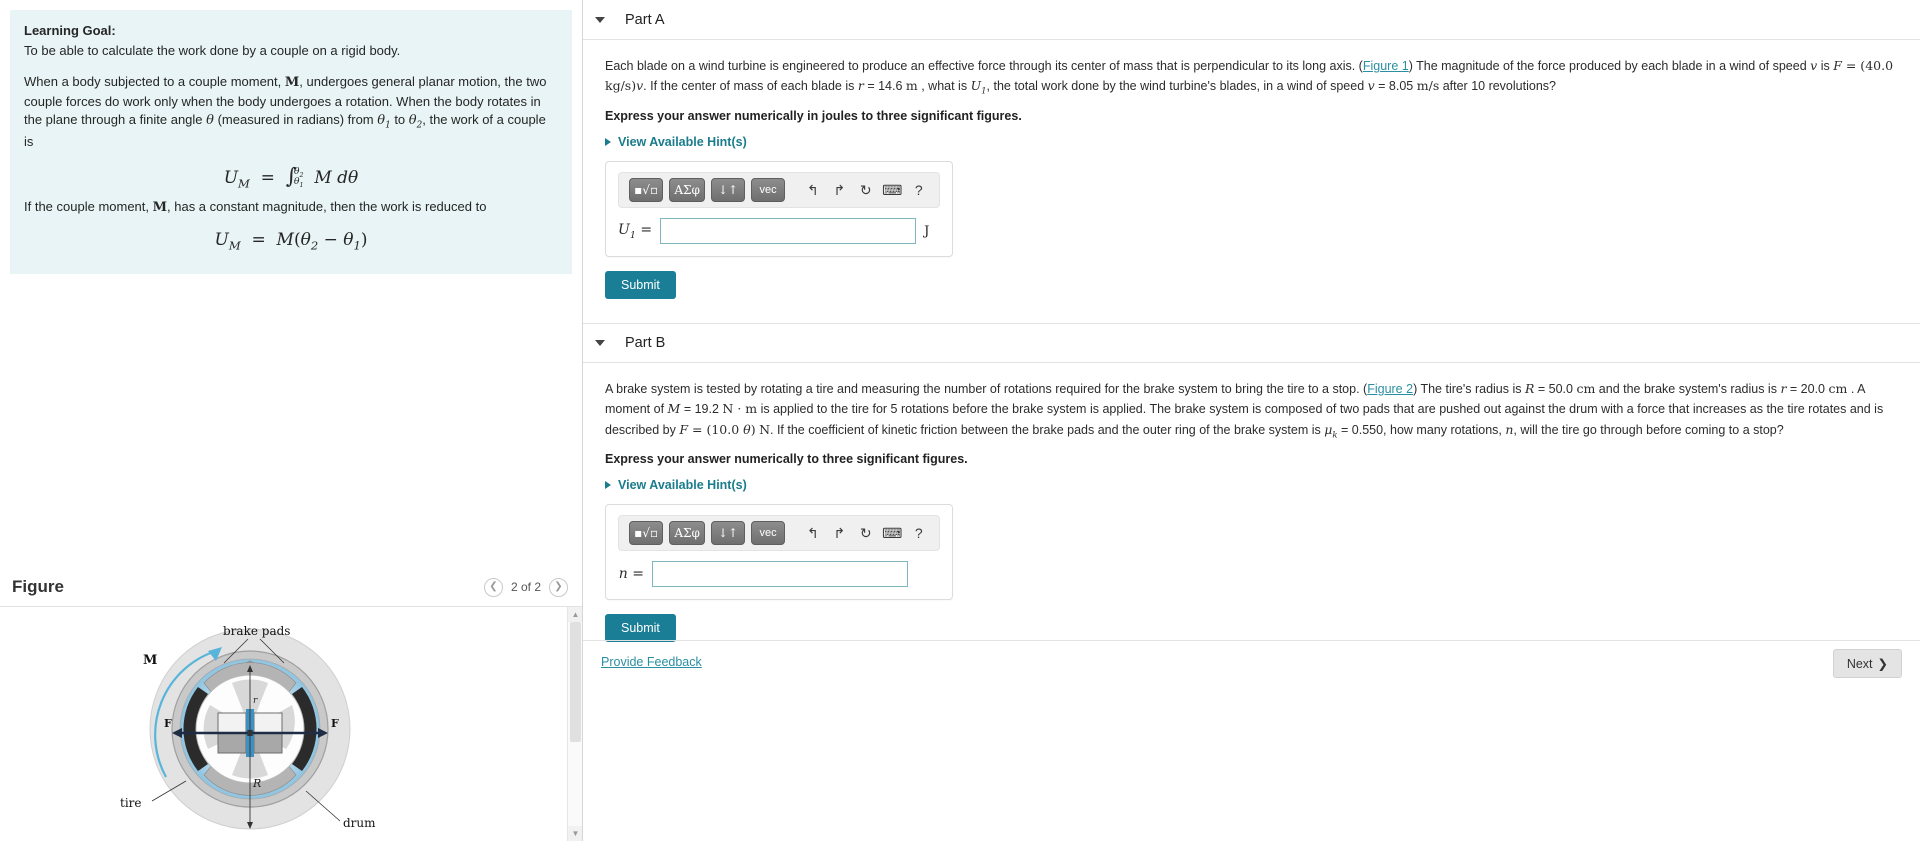 Image resolution: width=1920 pixels, height=841 pixels. Describe the element at coordinates (1838, 389) in the screenshot. I see `pb-unit-cm2: cm` at that location.